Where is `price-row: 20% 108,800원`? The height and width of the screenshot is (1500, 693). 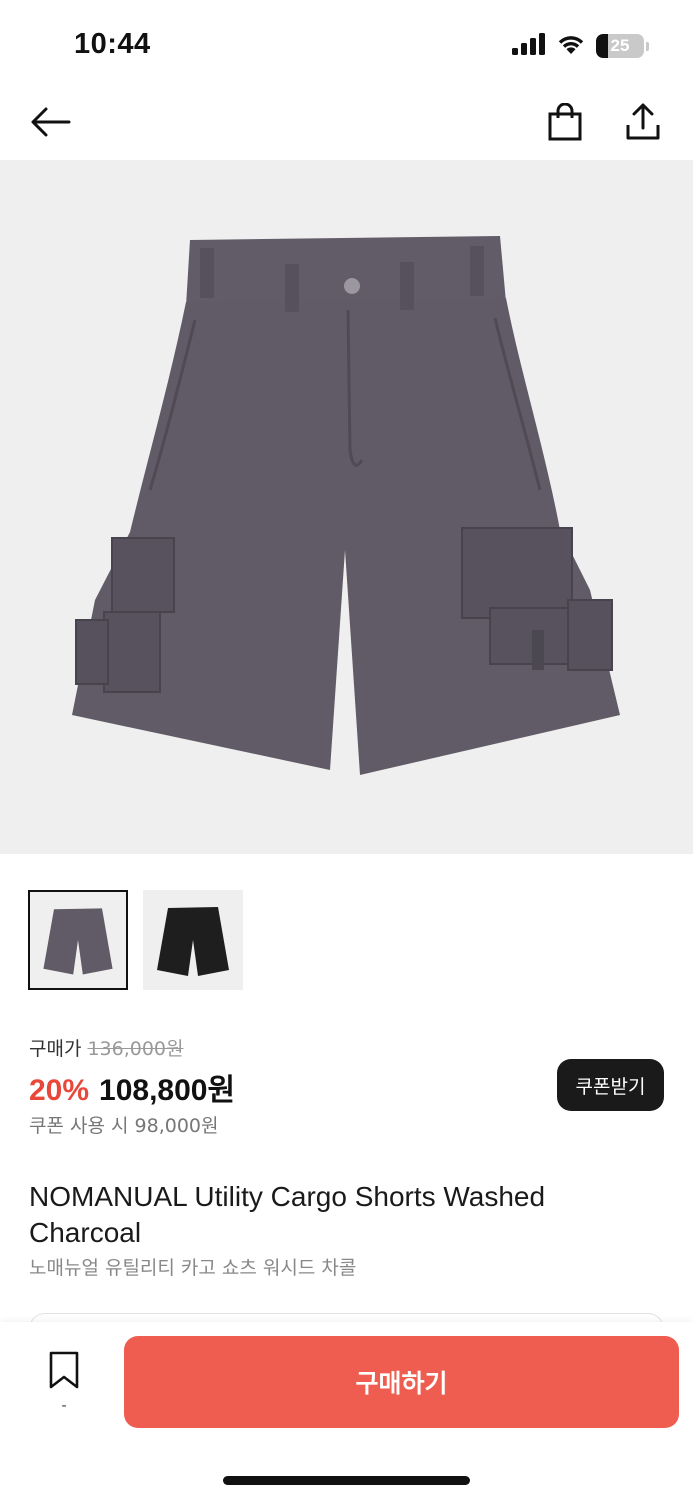 price-row: 20% 108,800원 is located at coordinates (132, 1087).